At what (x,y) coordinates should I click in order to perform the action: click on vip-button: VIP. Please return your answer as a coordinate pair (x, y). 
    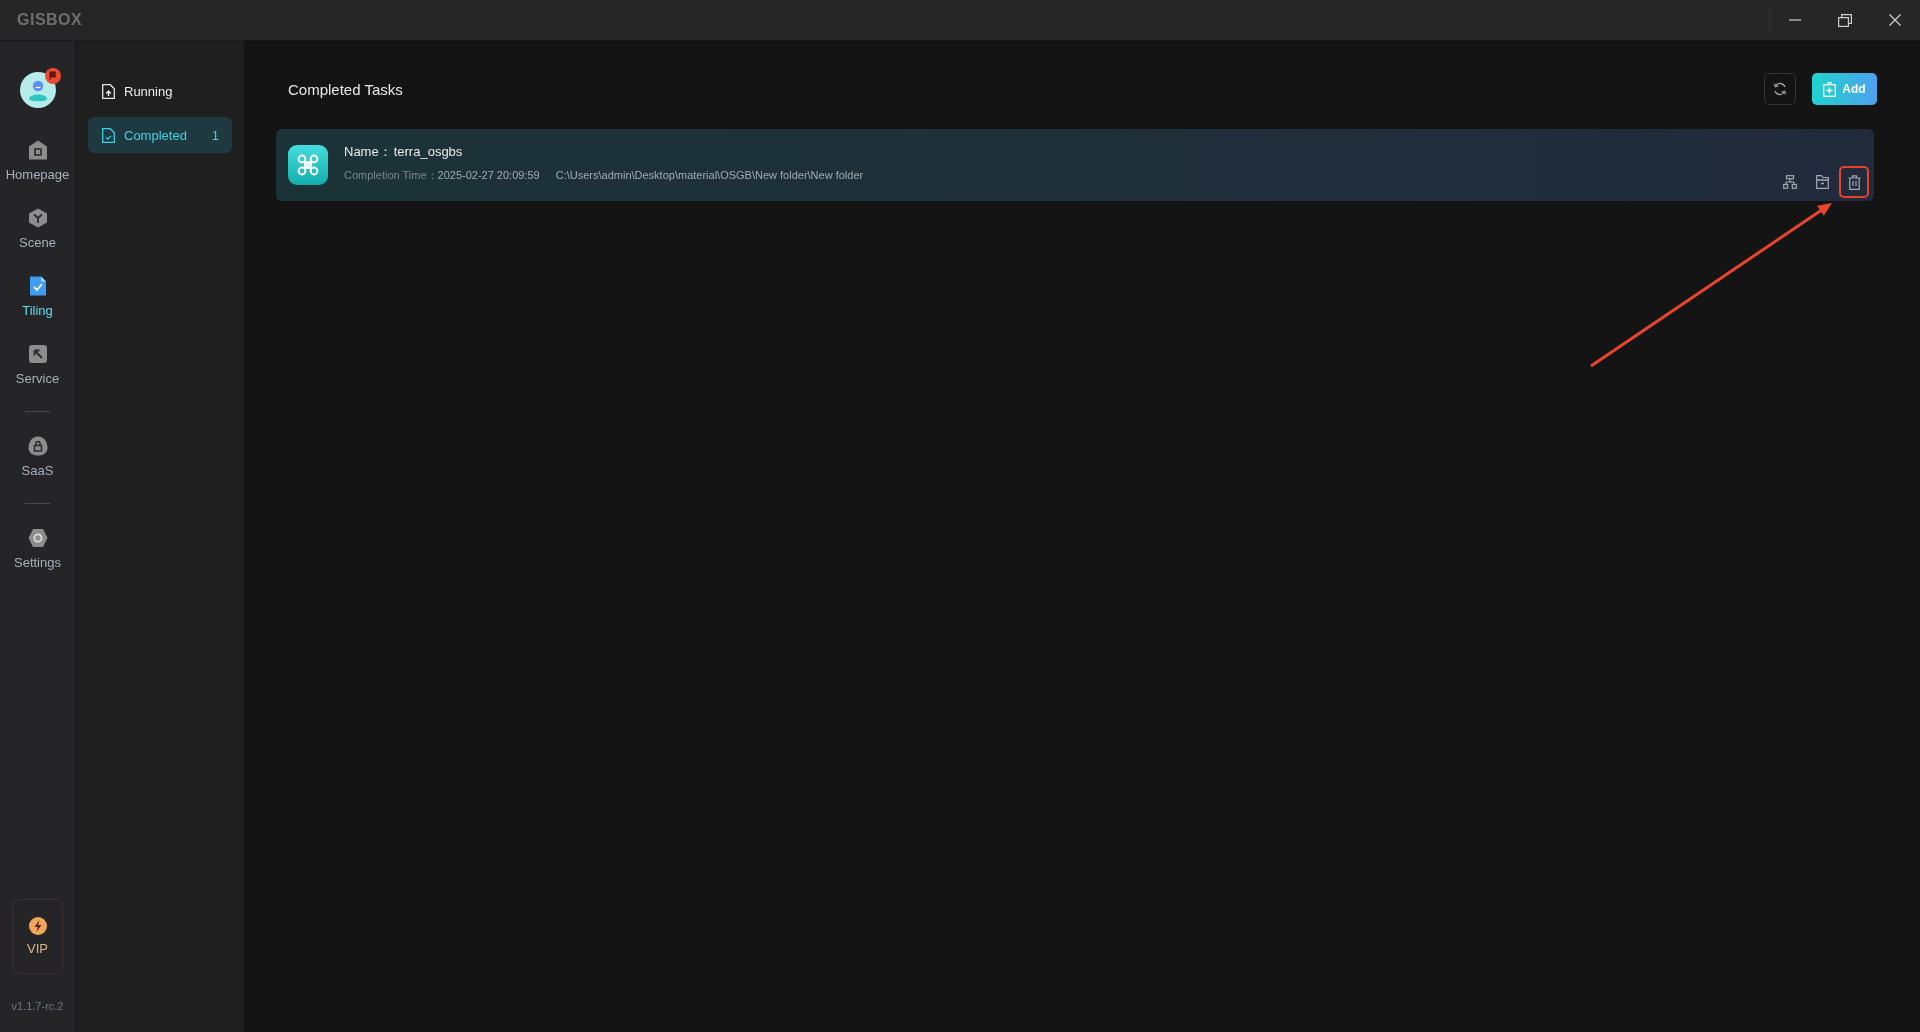
    Looking at the image, I should click on (37, 936).